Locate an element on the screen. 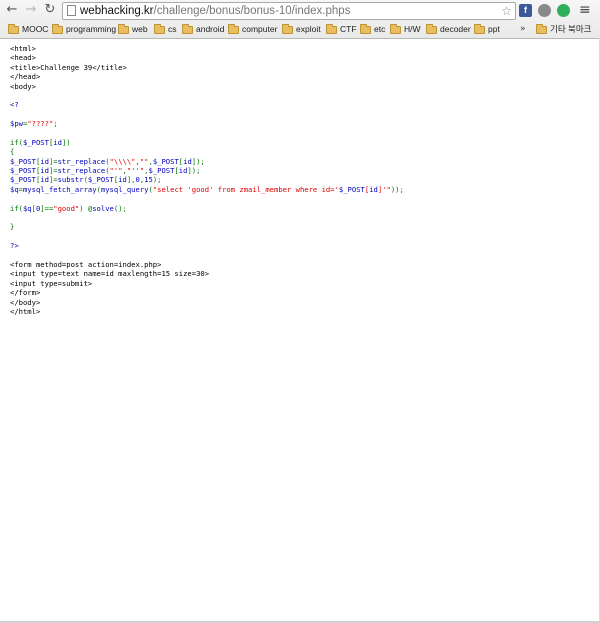  page-icon is located at coordinates (71, 10).